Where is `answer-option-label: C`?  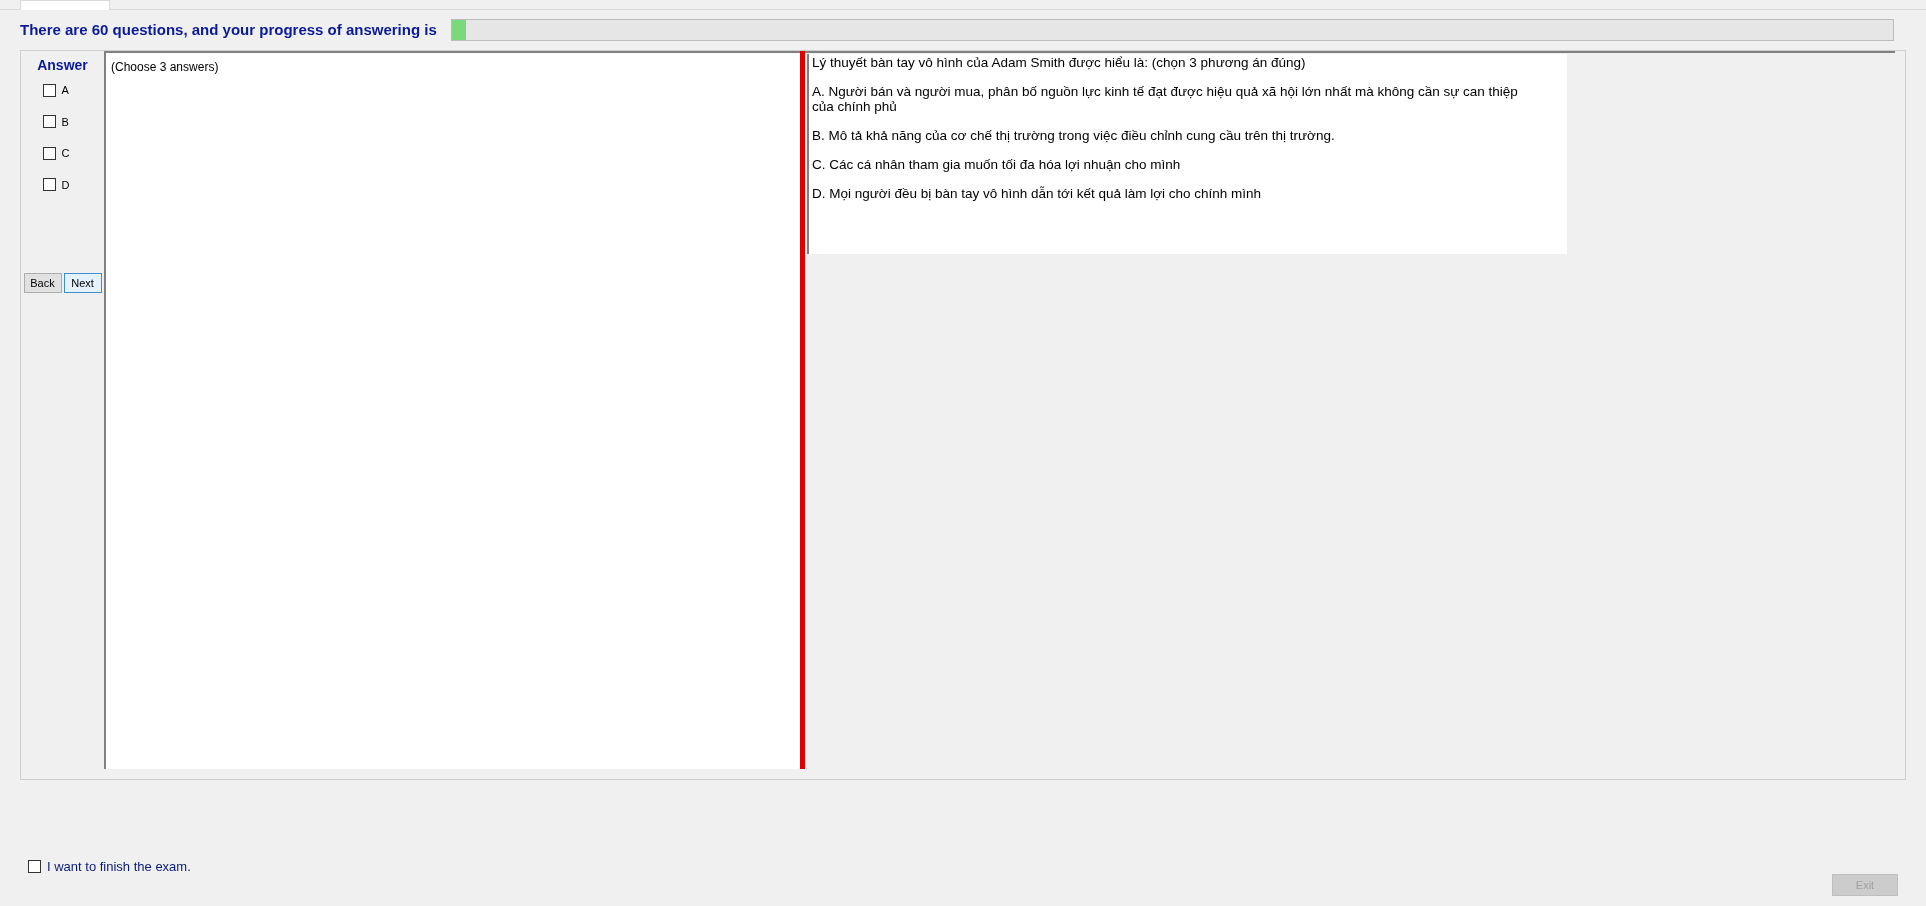
answer-option-label: C is located at coordinates (65, 153).